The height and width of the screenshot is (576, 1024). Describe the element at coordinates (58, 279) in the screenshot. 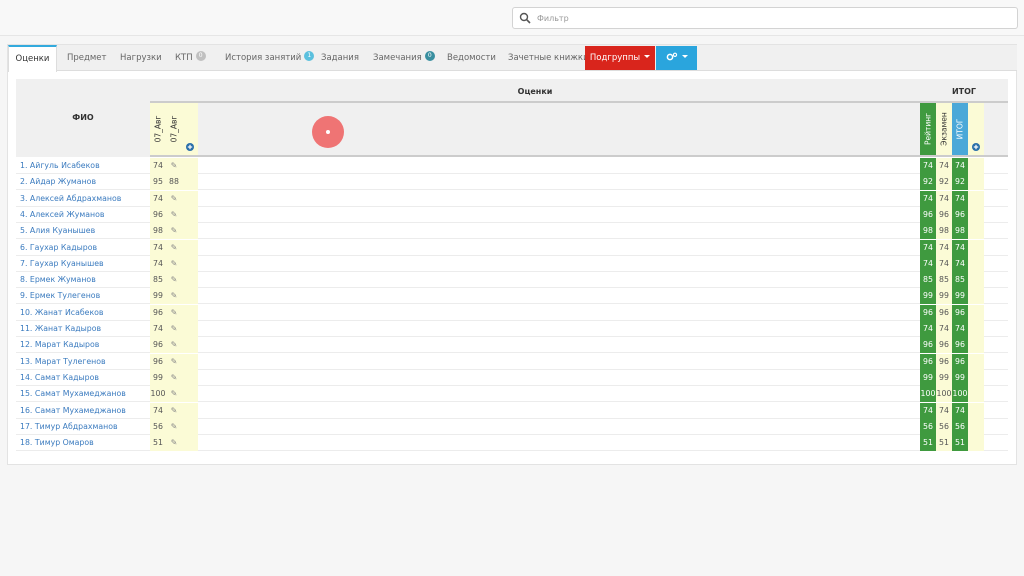

I see `student-name-link: 8. Ермек Жуманов` at that location.